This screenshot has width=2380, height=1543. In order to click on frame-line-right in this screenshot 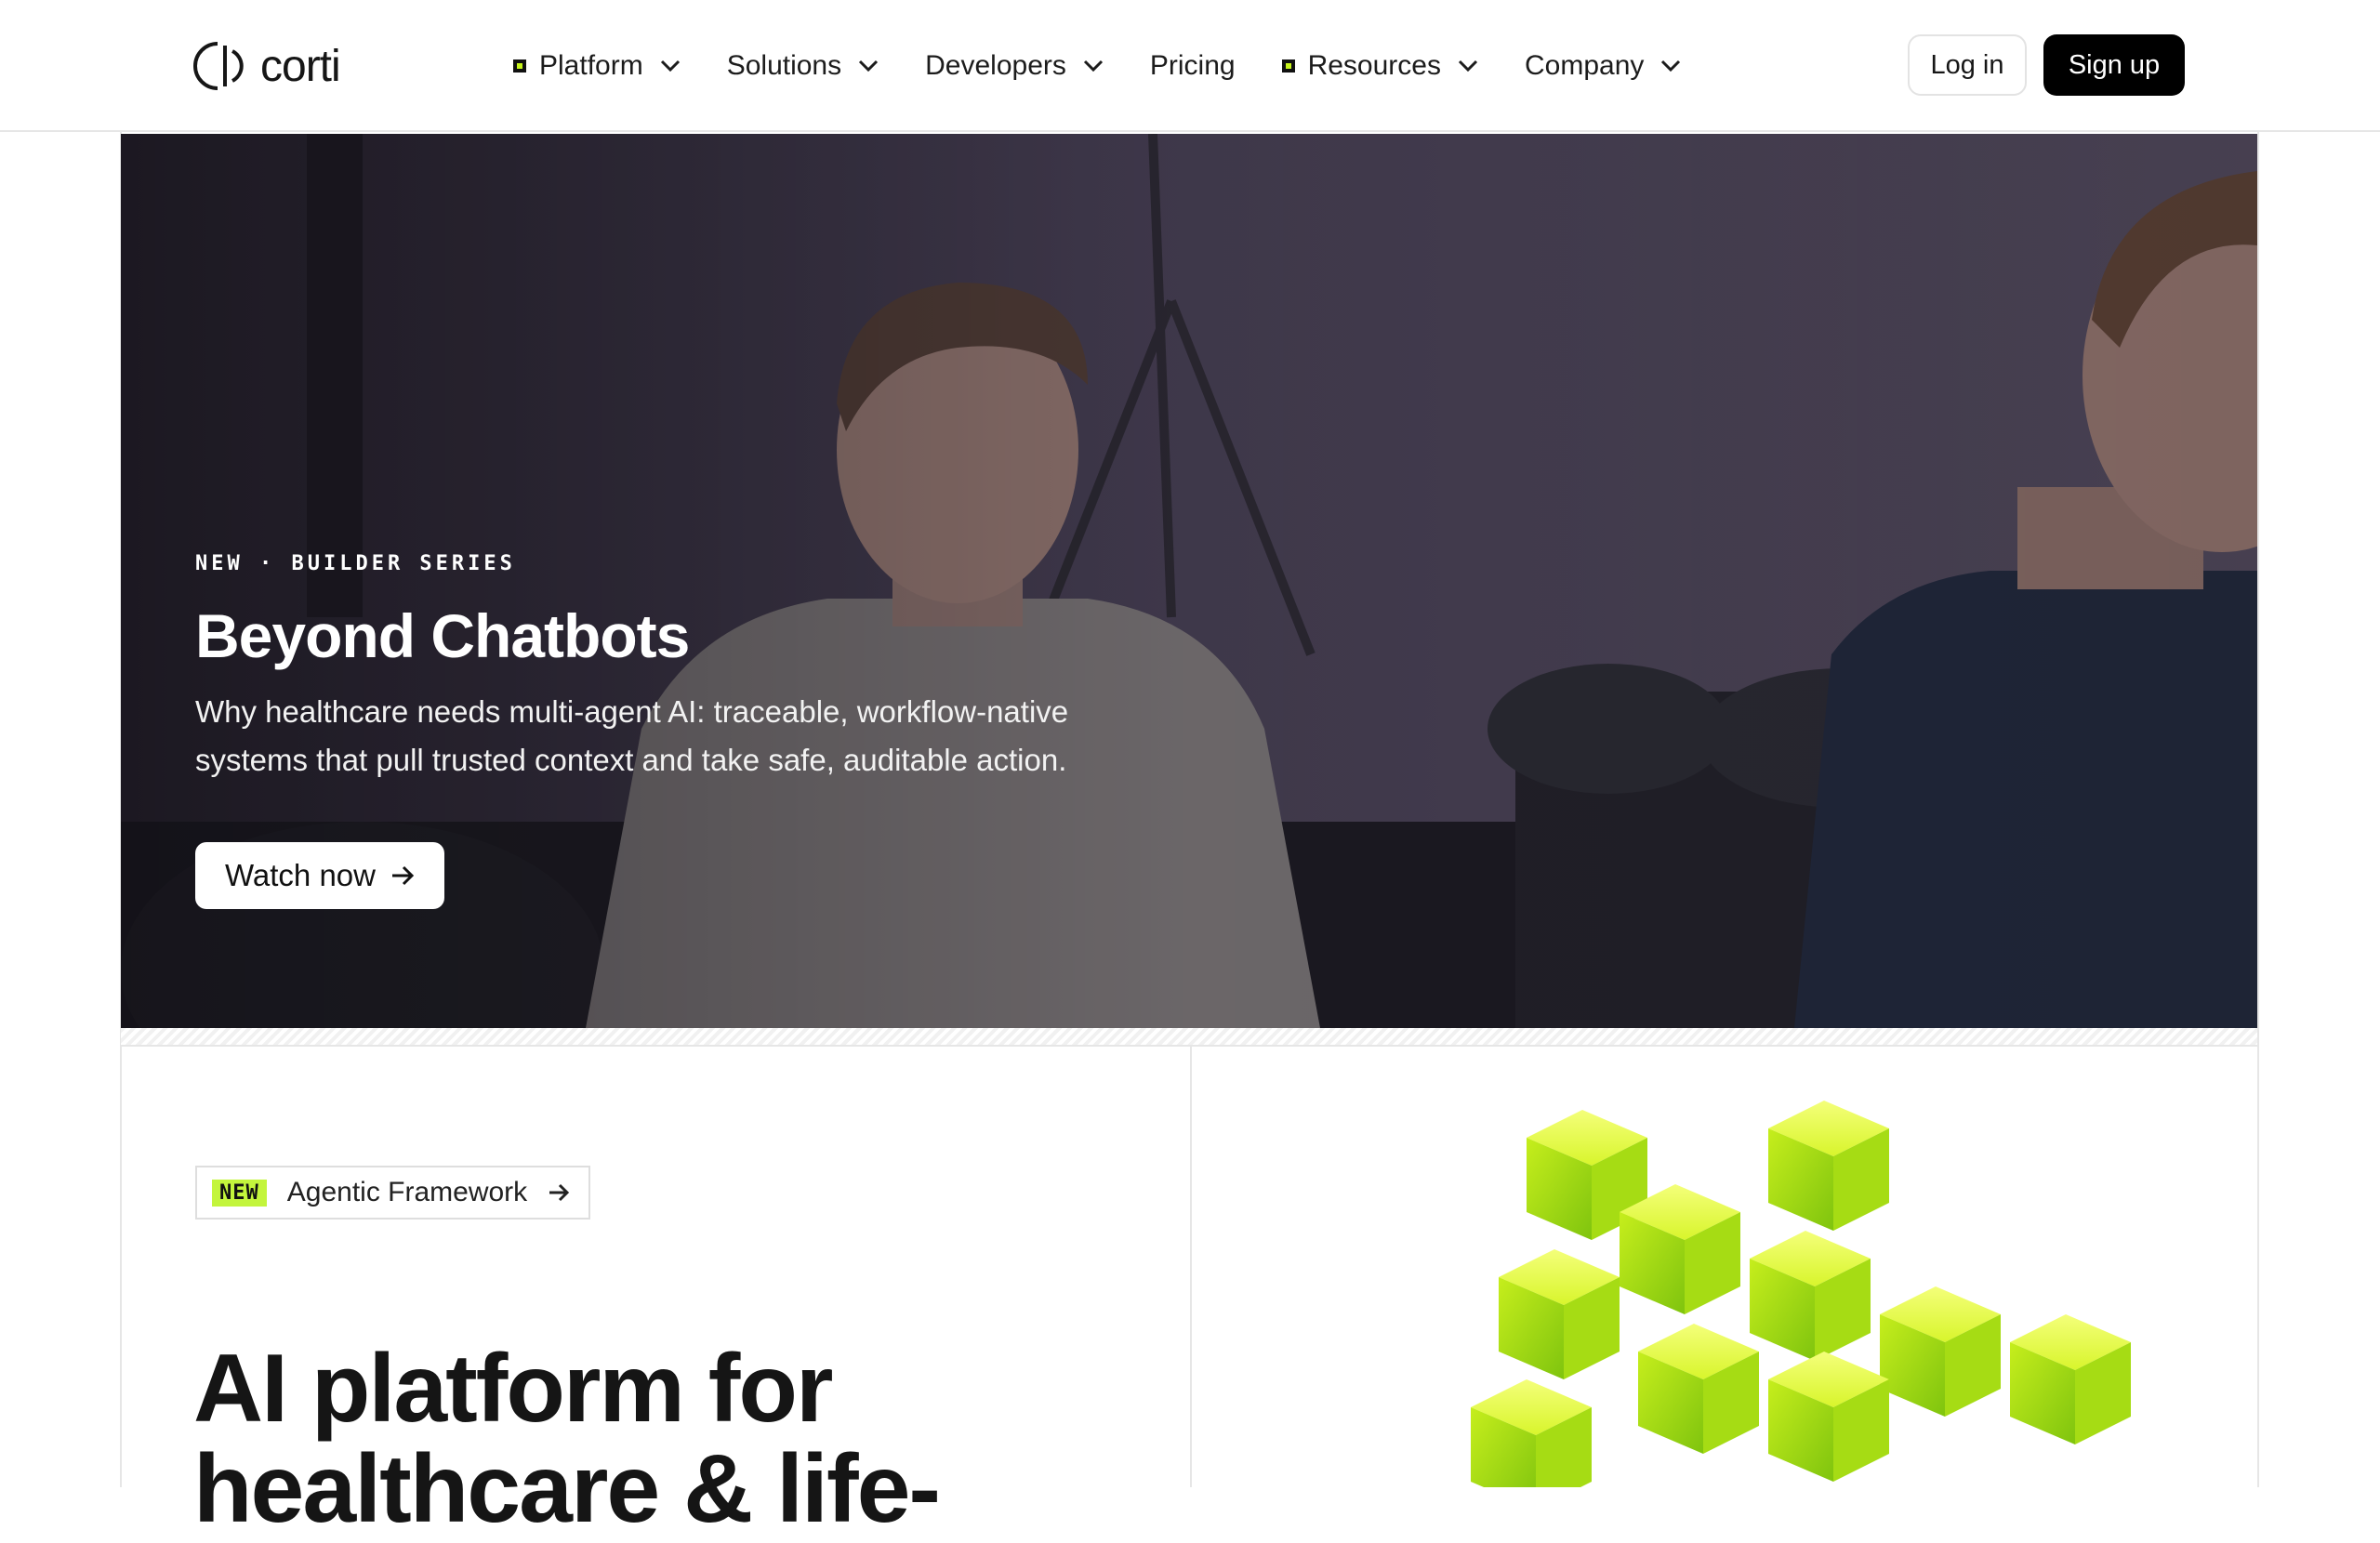, I will do `click(2258, 743)`.